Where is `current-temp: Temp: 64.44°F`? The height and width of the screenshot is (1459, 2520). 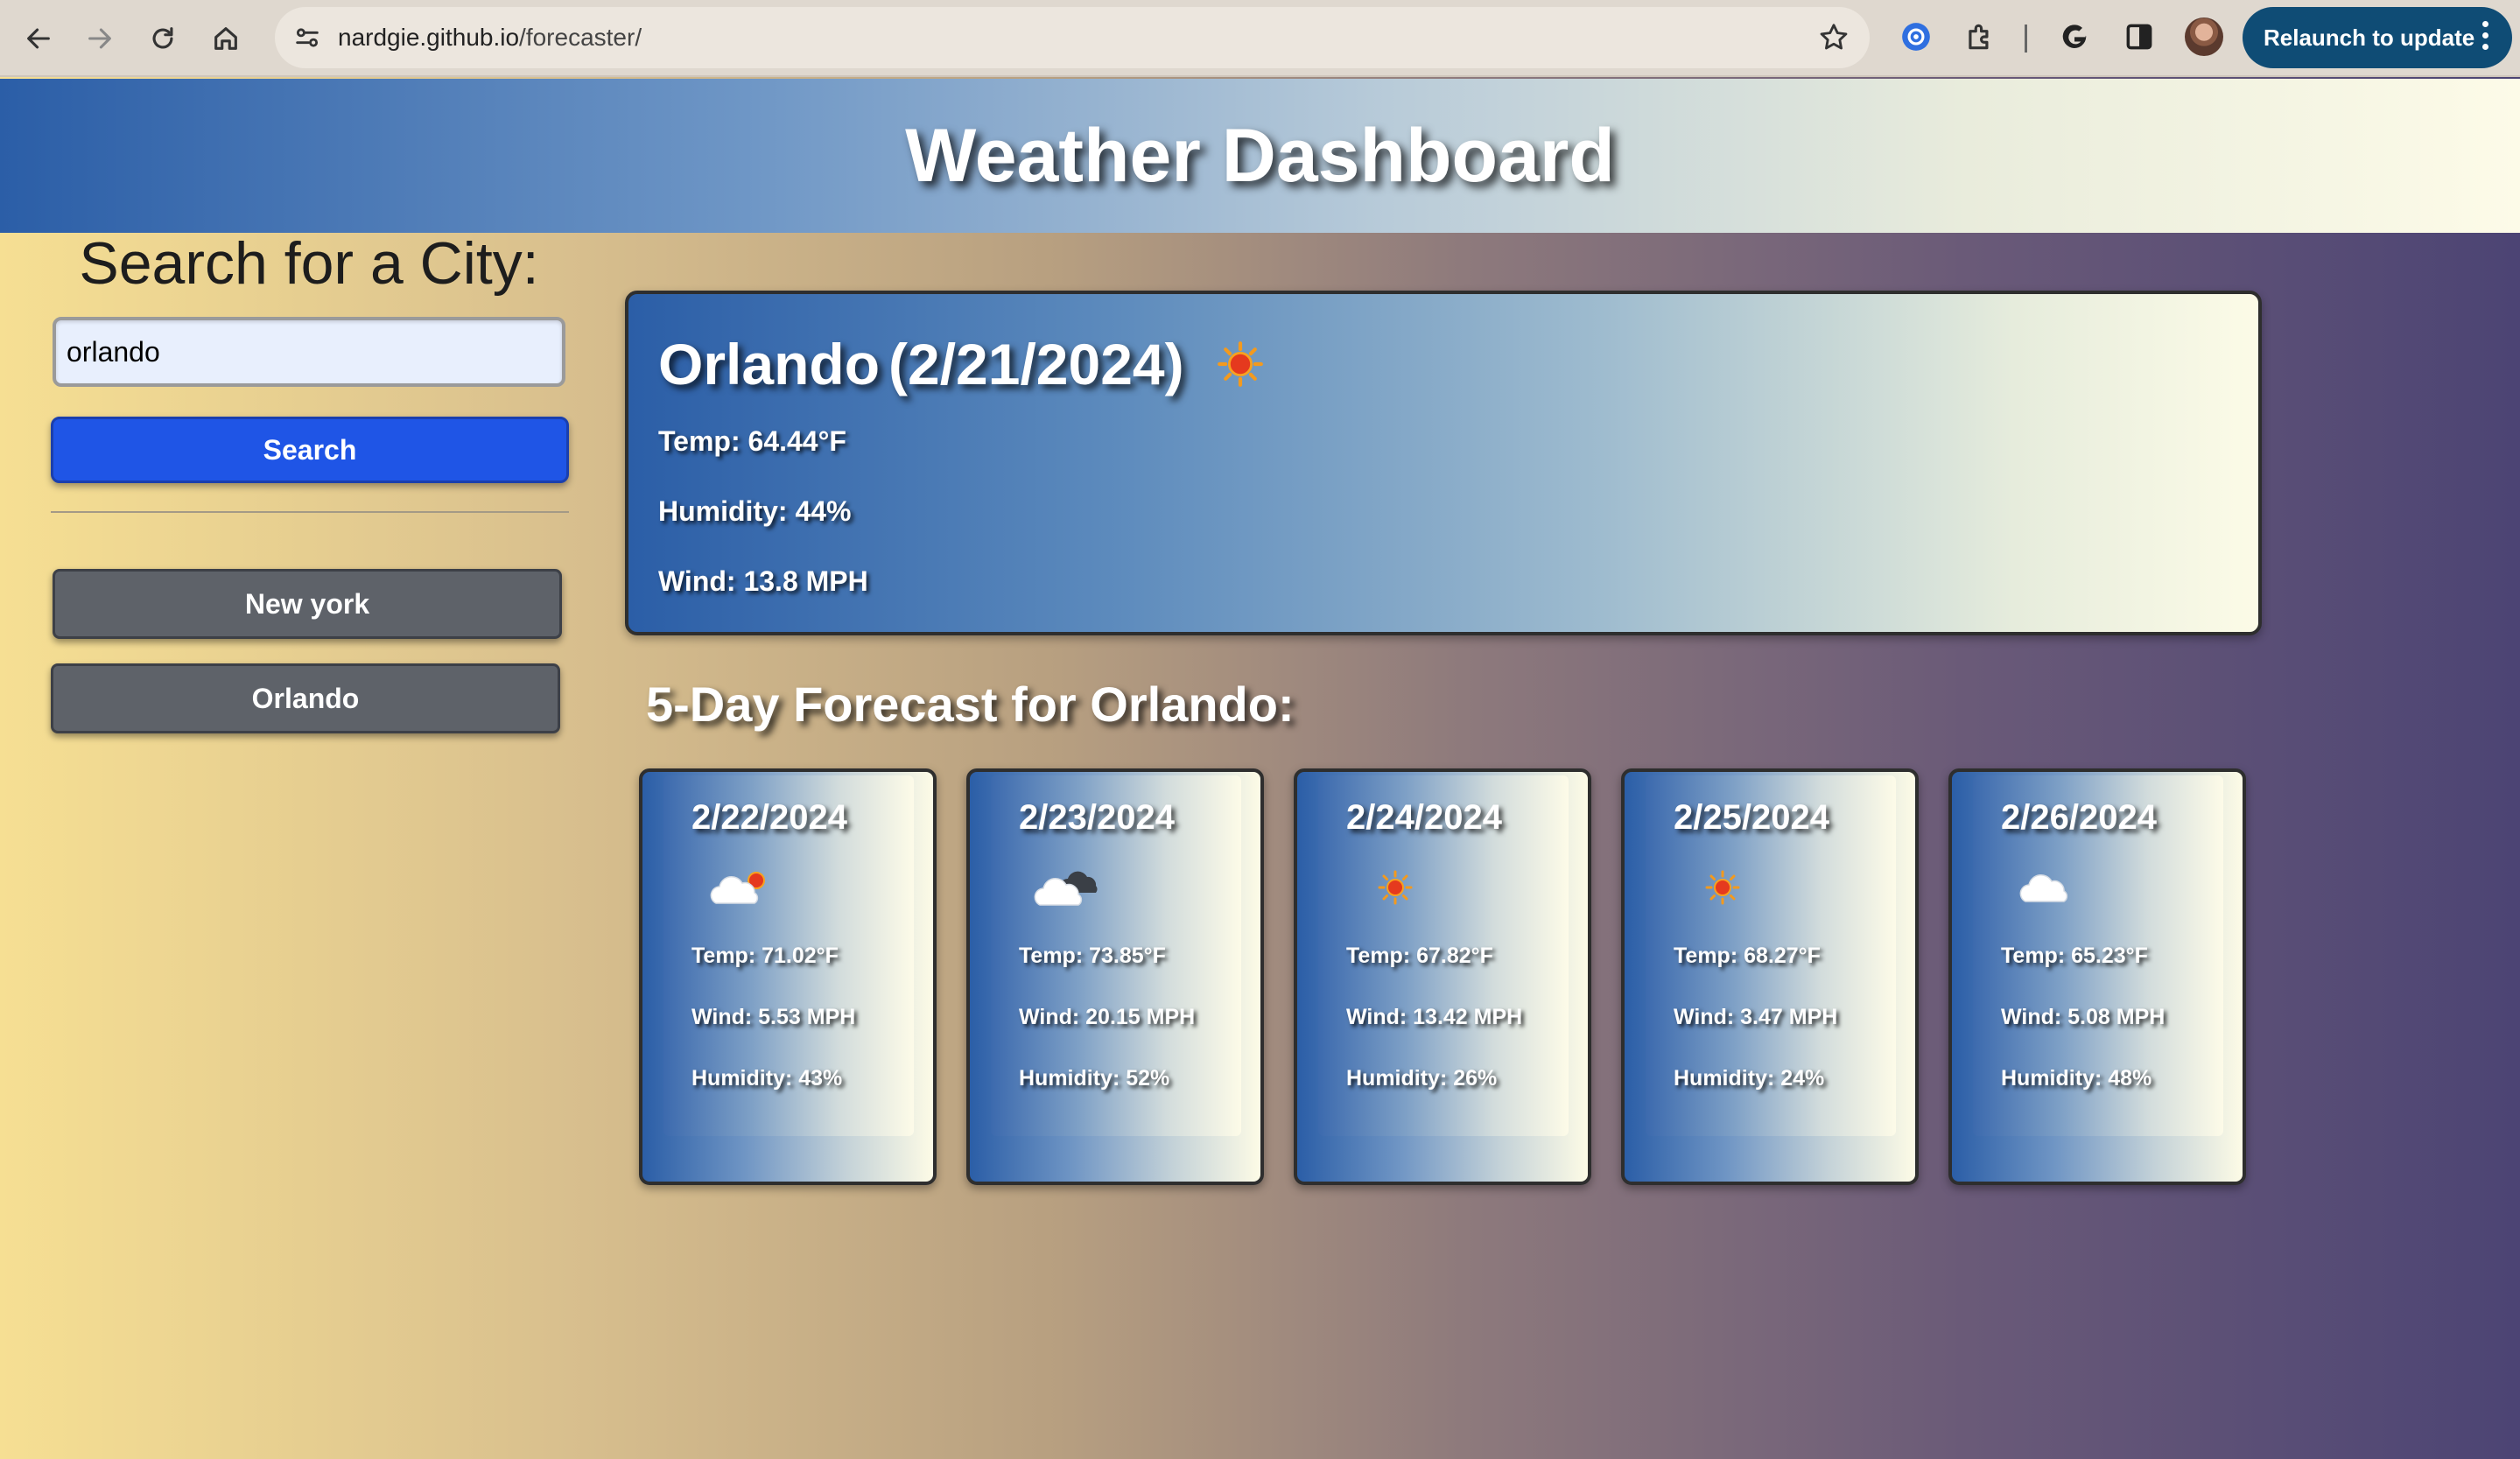 current-temp: Temp: 64.44°F is located at coordinates (752, 441).